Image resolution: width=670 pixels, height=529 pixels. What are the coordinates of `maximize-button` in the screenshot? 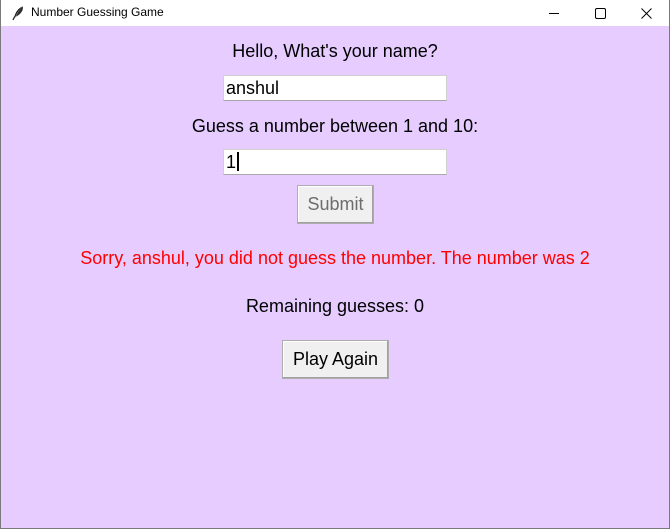 It's located at (600, 13).